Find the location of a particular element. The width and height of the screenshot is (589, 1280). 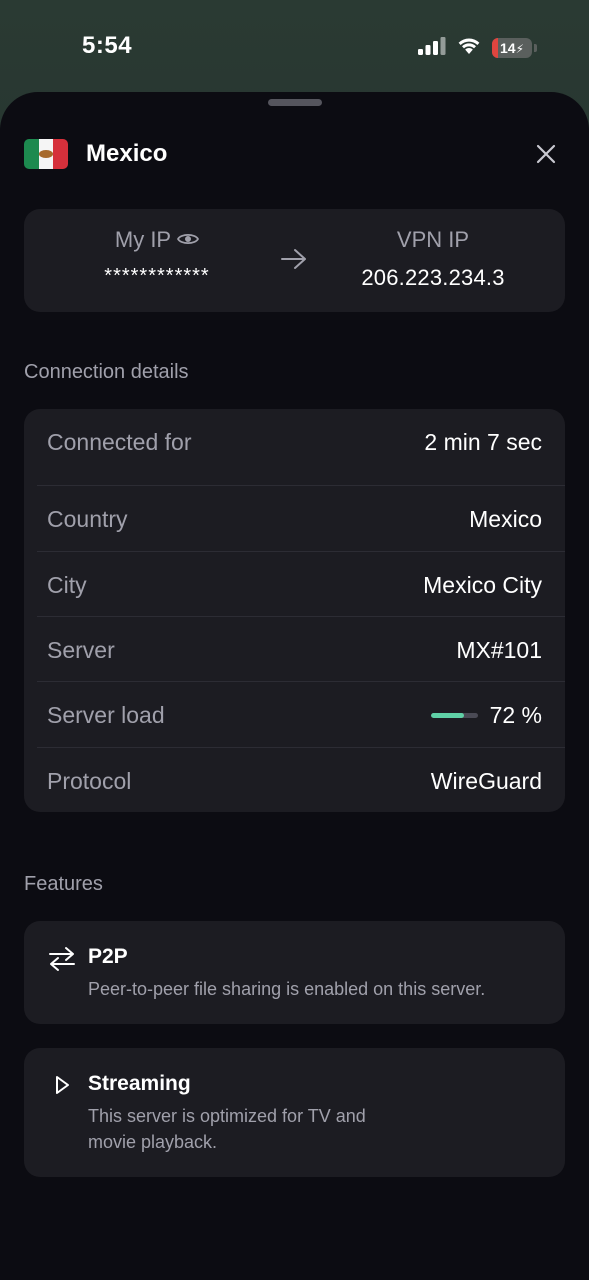

play-icon is located at coordinates (62, 1085).